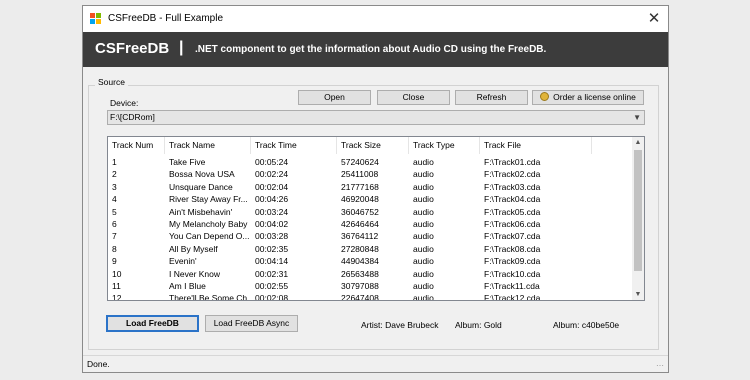 This screenshot has height=380, width=750. I want to click on column-header-track-num: Track Num, so click(136, 145).